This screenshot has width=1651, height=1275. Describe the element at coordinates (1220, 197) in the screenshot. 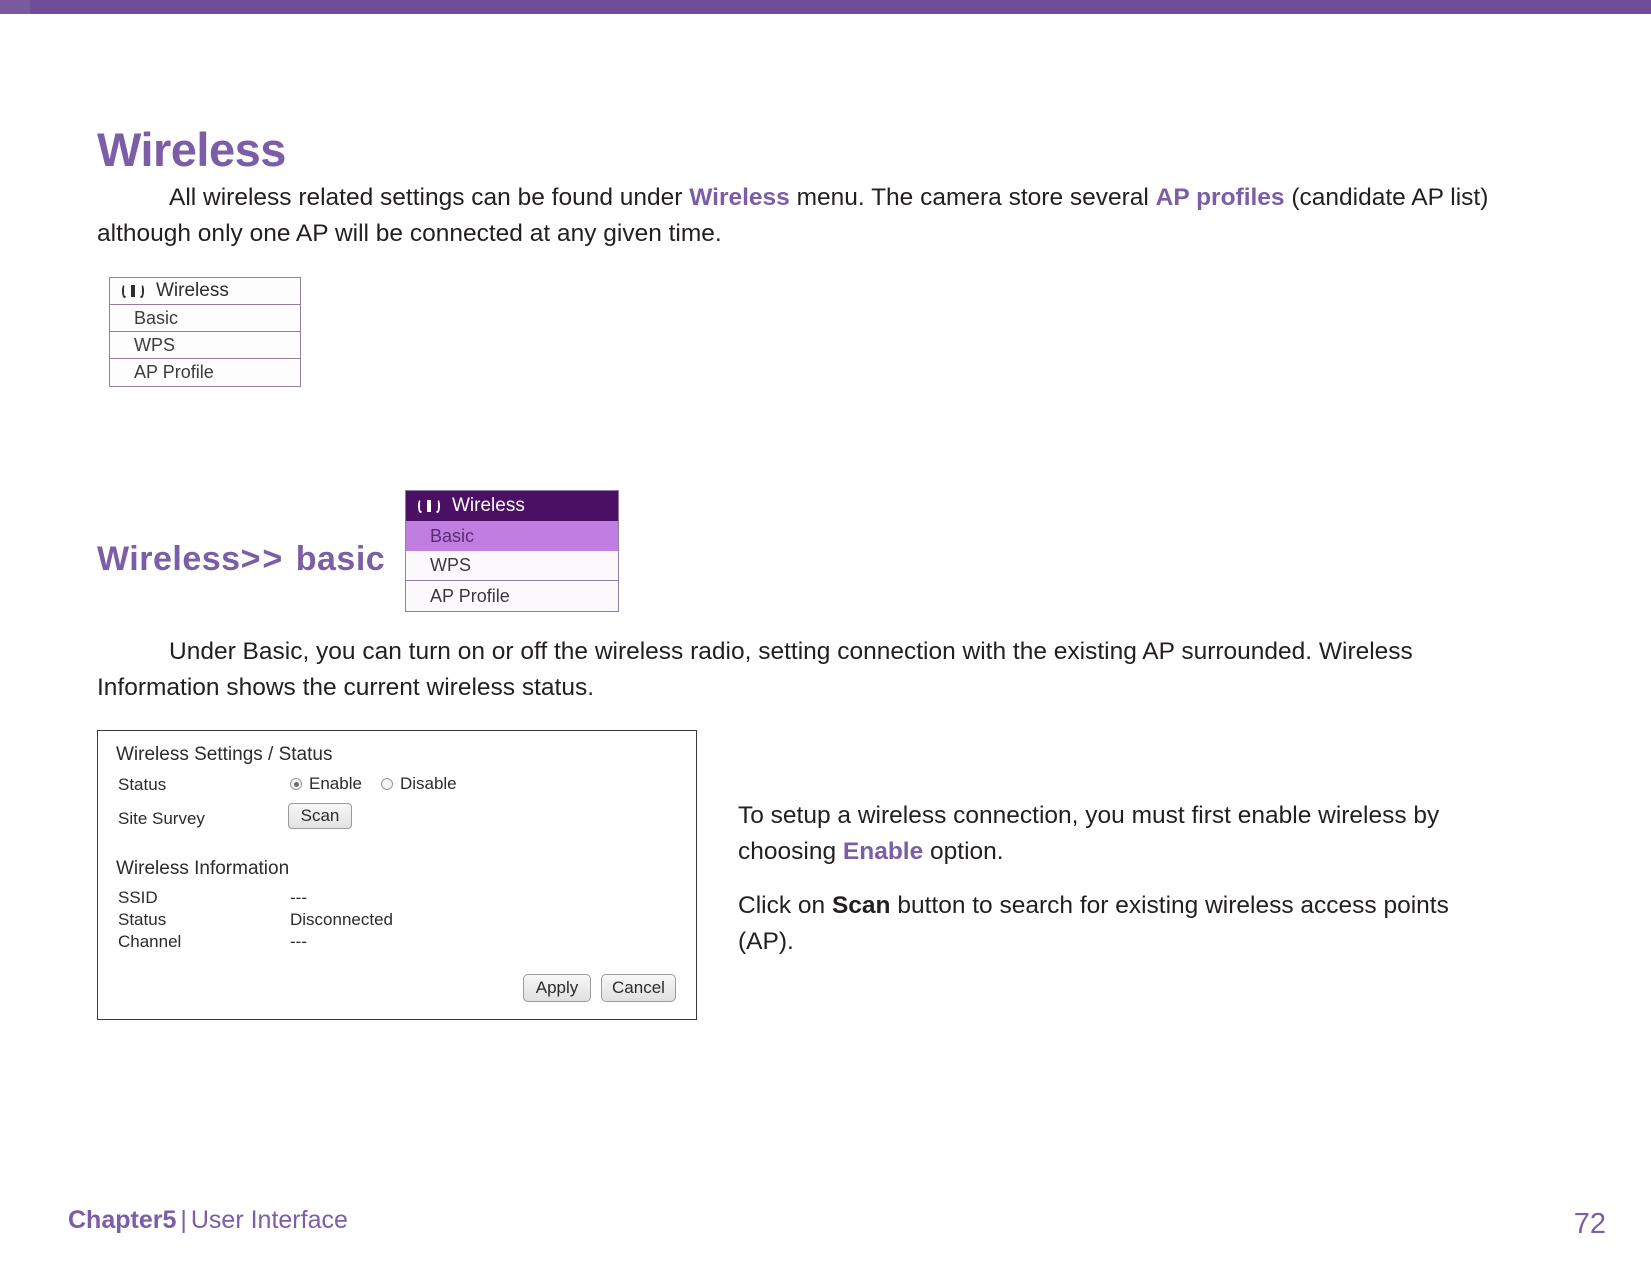

I see `intro-highlight-ap-profiles: AP profiles` at that location.